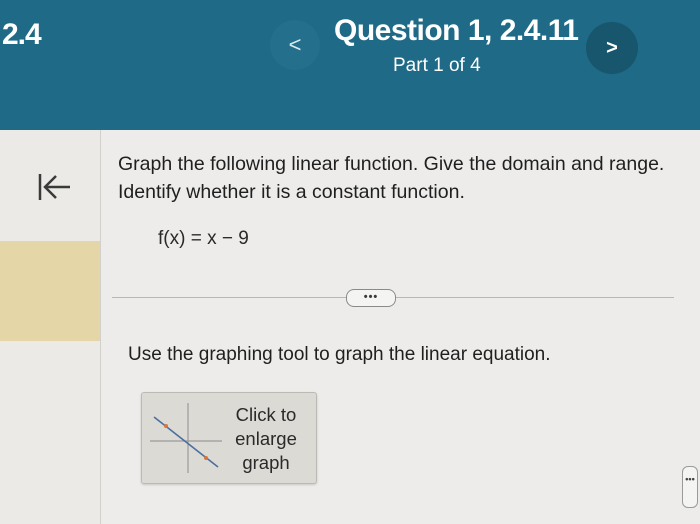 Image resolution: width=700 pixels, height=524 pixels. What do you see at coordinates (266, 462) in the screenshot?
I see `label-line: graph` at bounding box center [266, 462].